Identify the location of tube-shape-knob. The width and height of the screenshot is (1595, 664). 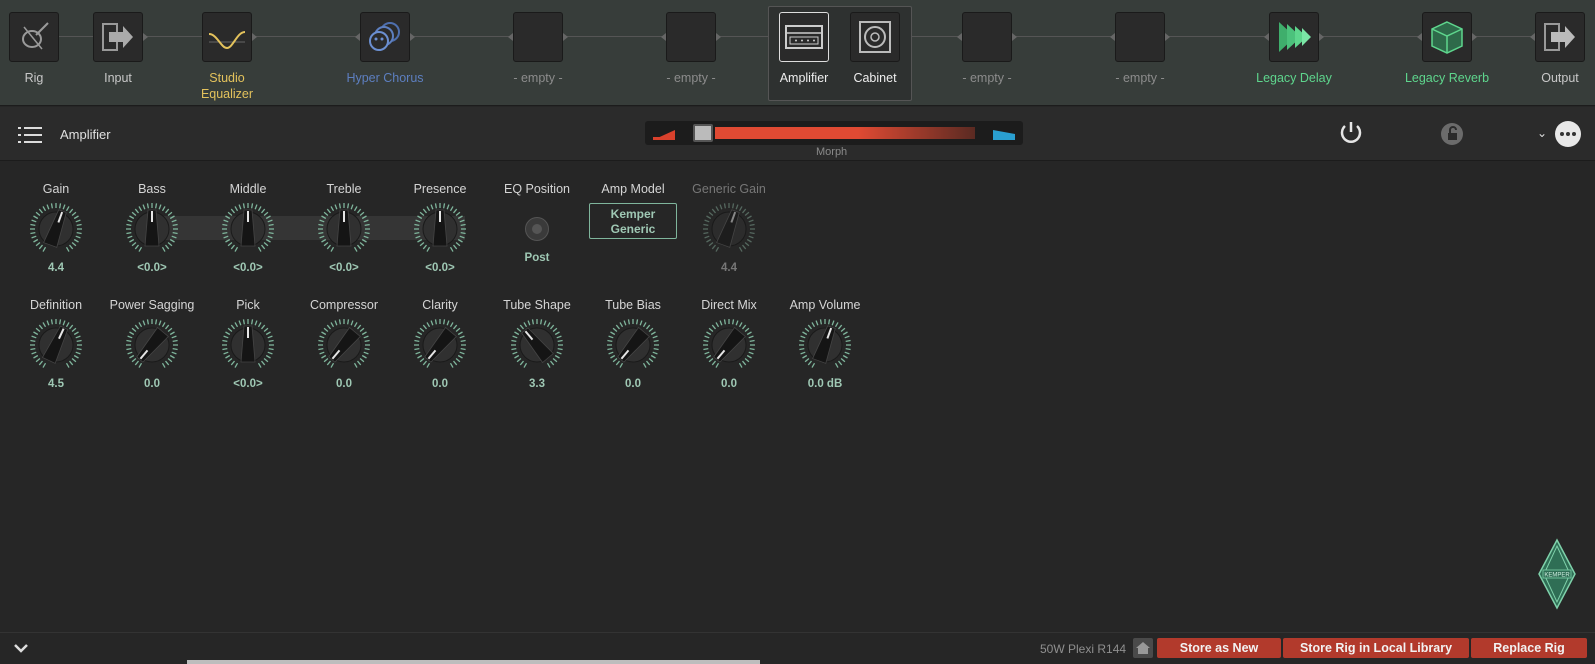
(537, 345).